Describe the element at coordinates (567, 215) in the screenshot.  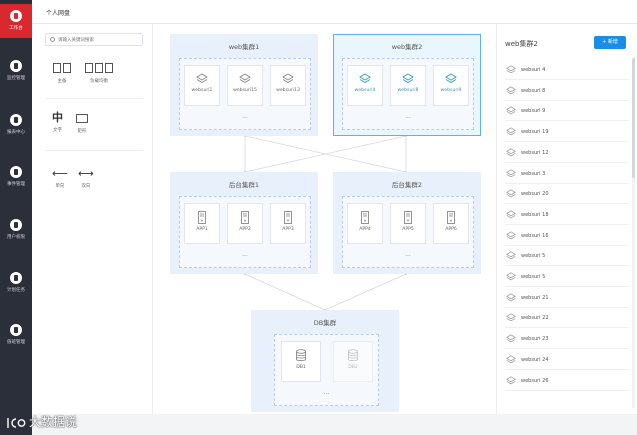
I see `list-item: websuri 18` at that location.